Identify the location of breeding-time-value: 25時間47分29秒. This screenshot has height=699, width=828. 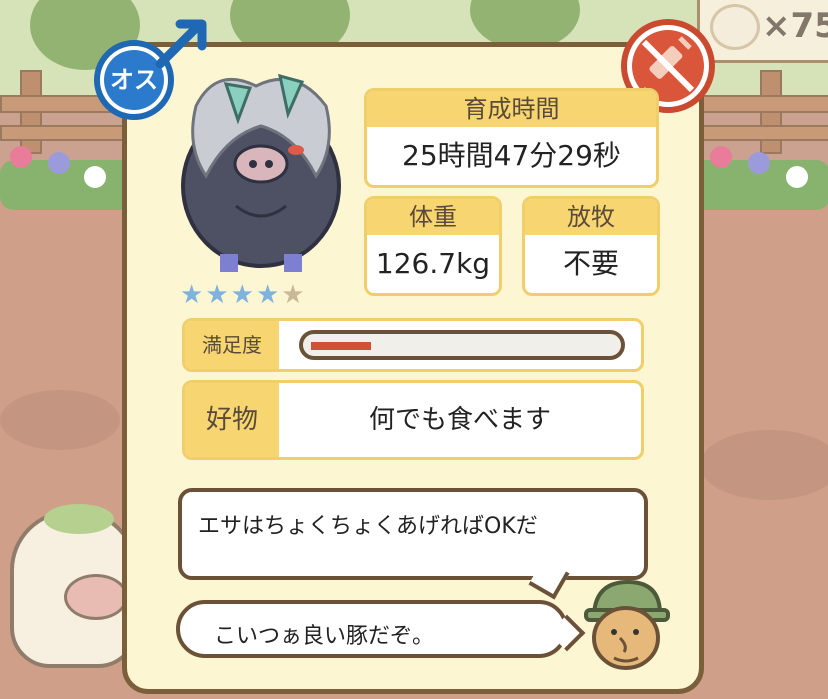
(511, 155).